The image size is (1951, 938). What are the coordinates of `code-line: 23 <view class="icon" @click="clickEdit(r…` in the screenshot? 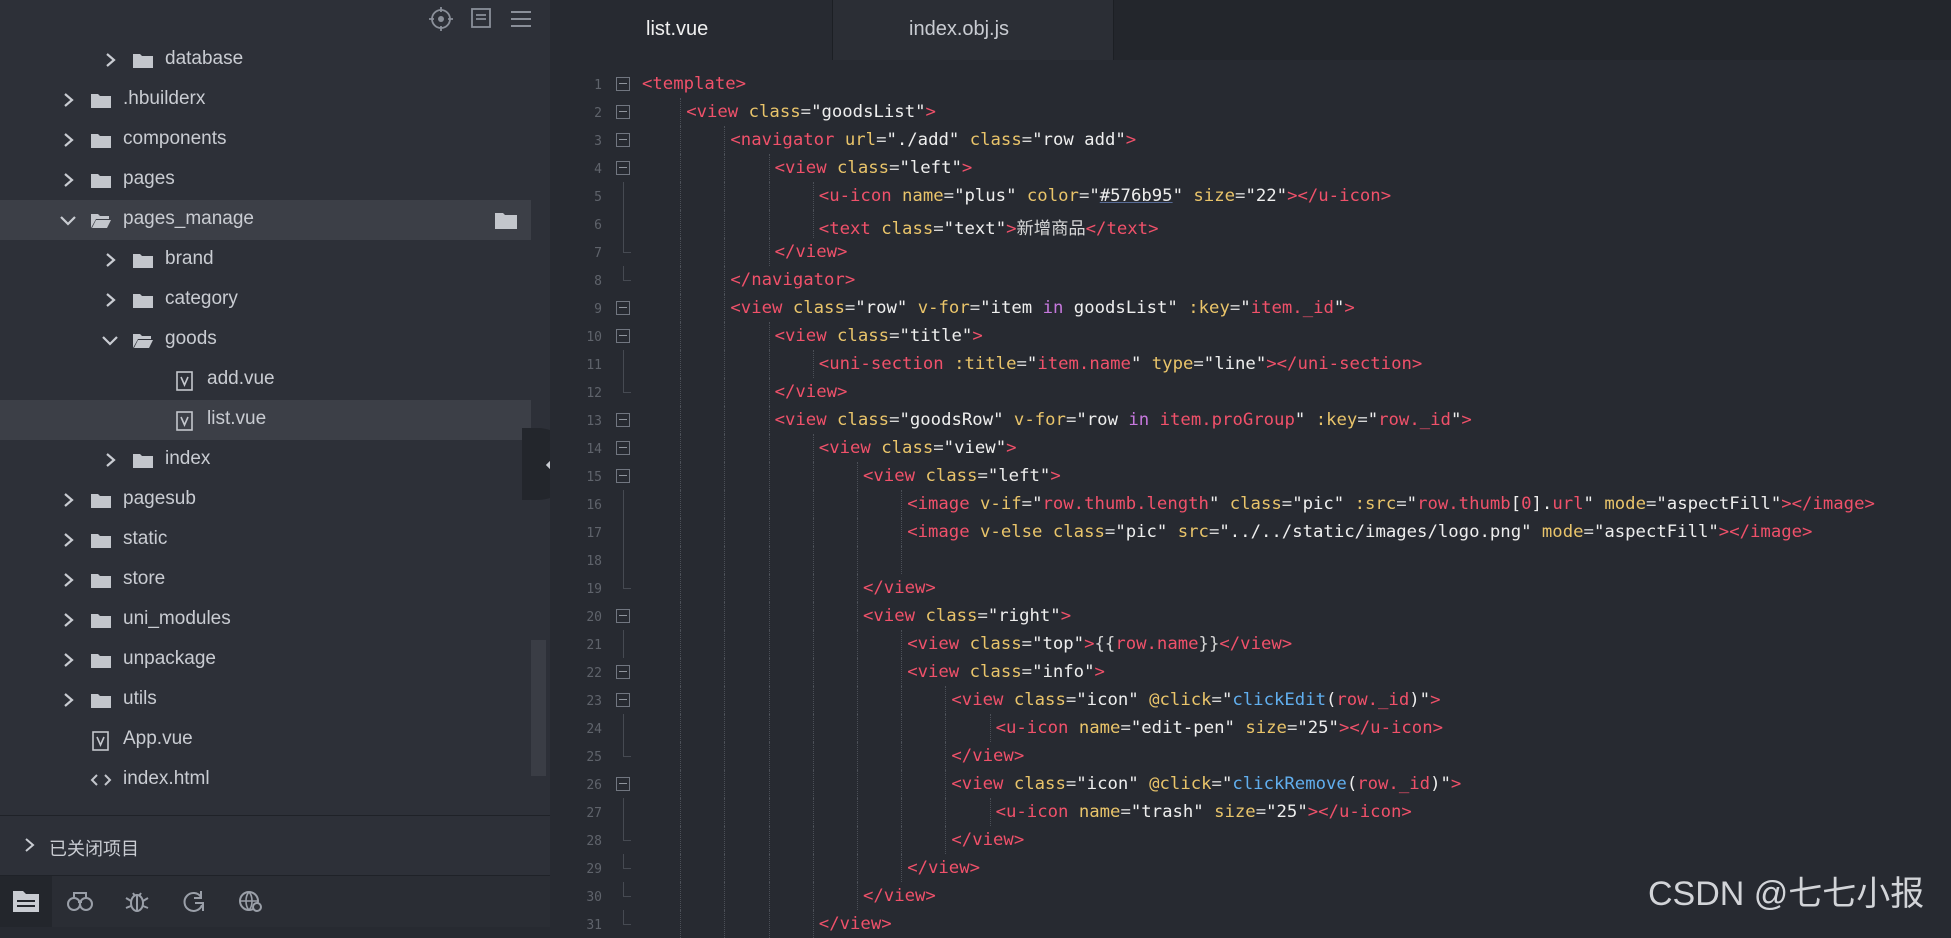 It's located at (1250, 700).